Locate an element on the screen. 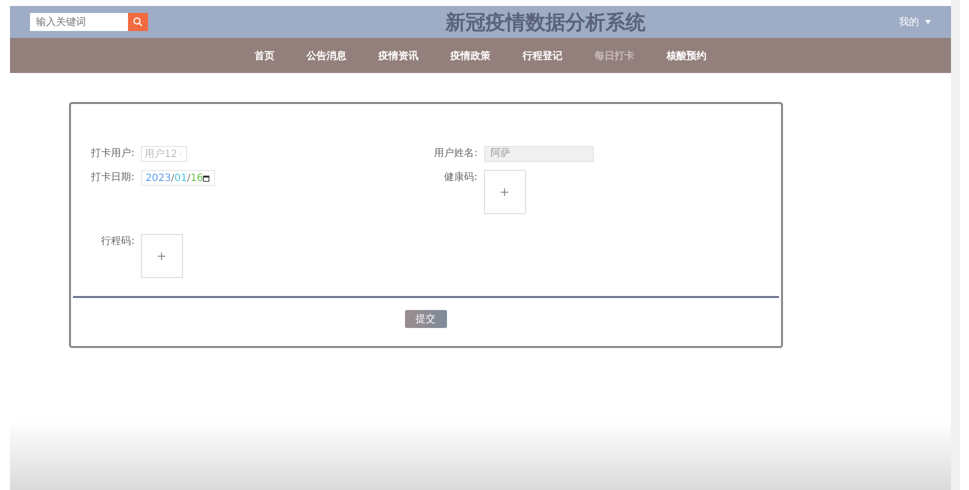  nav-item: 行程登记 is located at coordinates (542, 55).